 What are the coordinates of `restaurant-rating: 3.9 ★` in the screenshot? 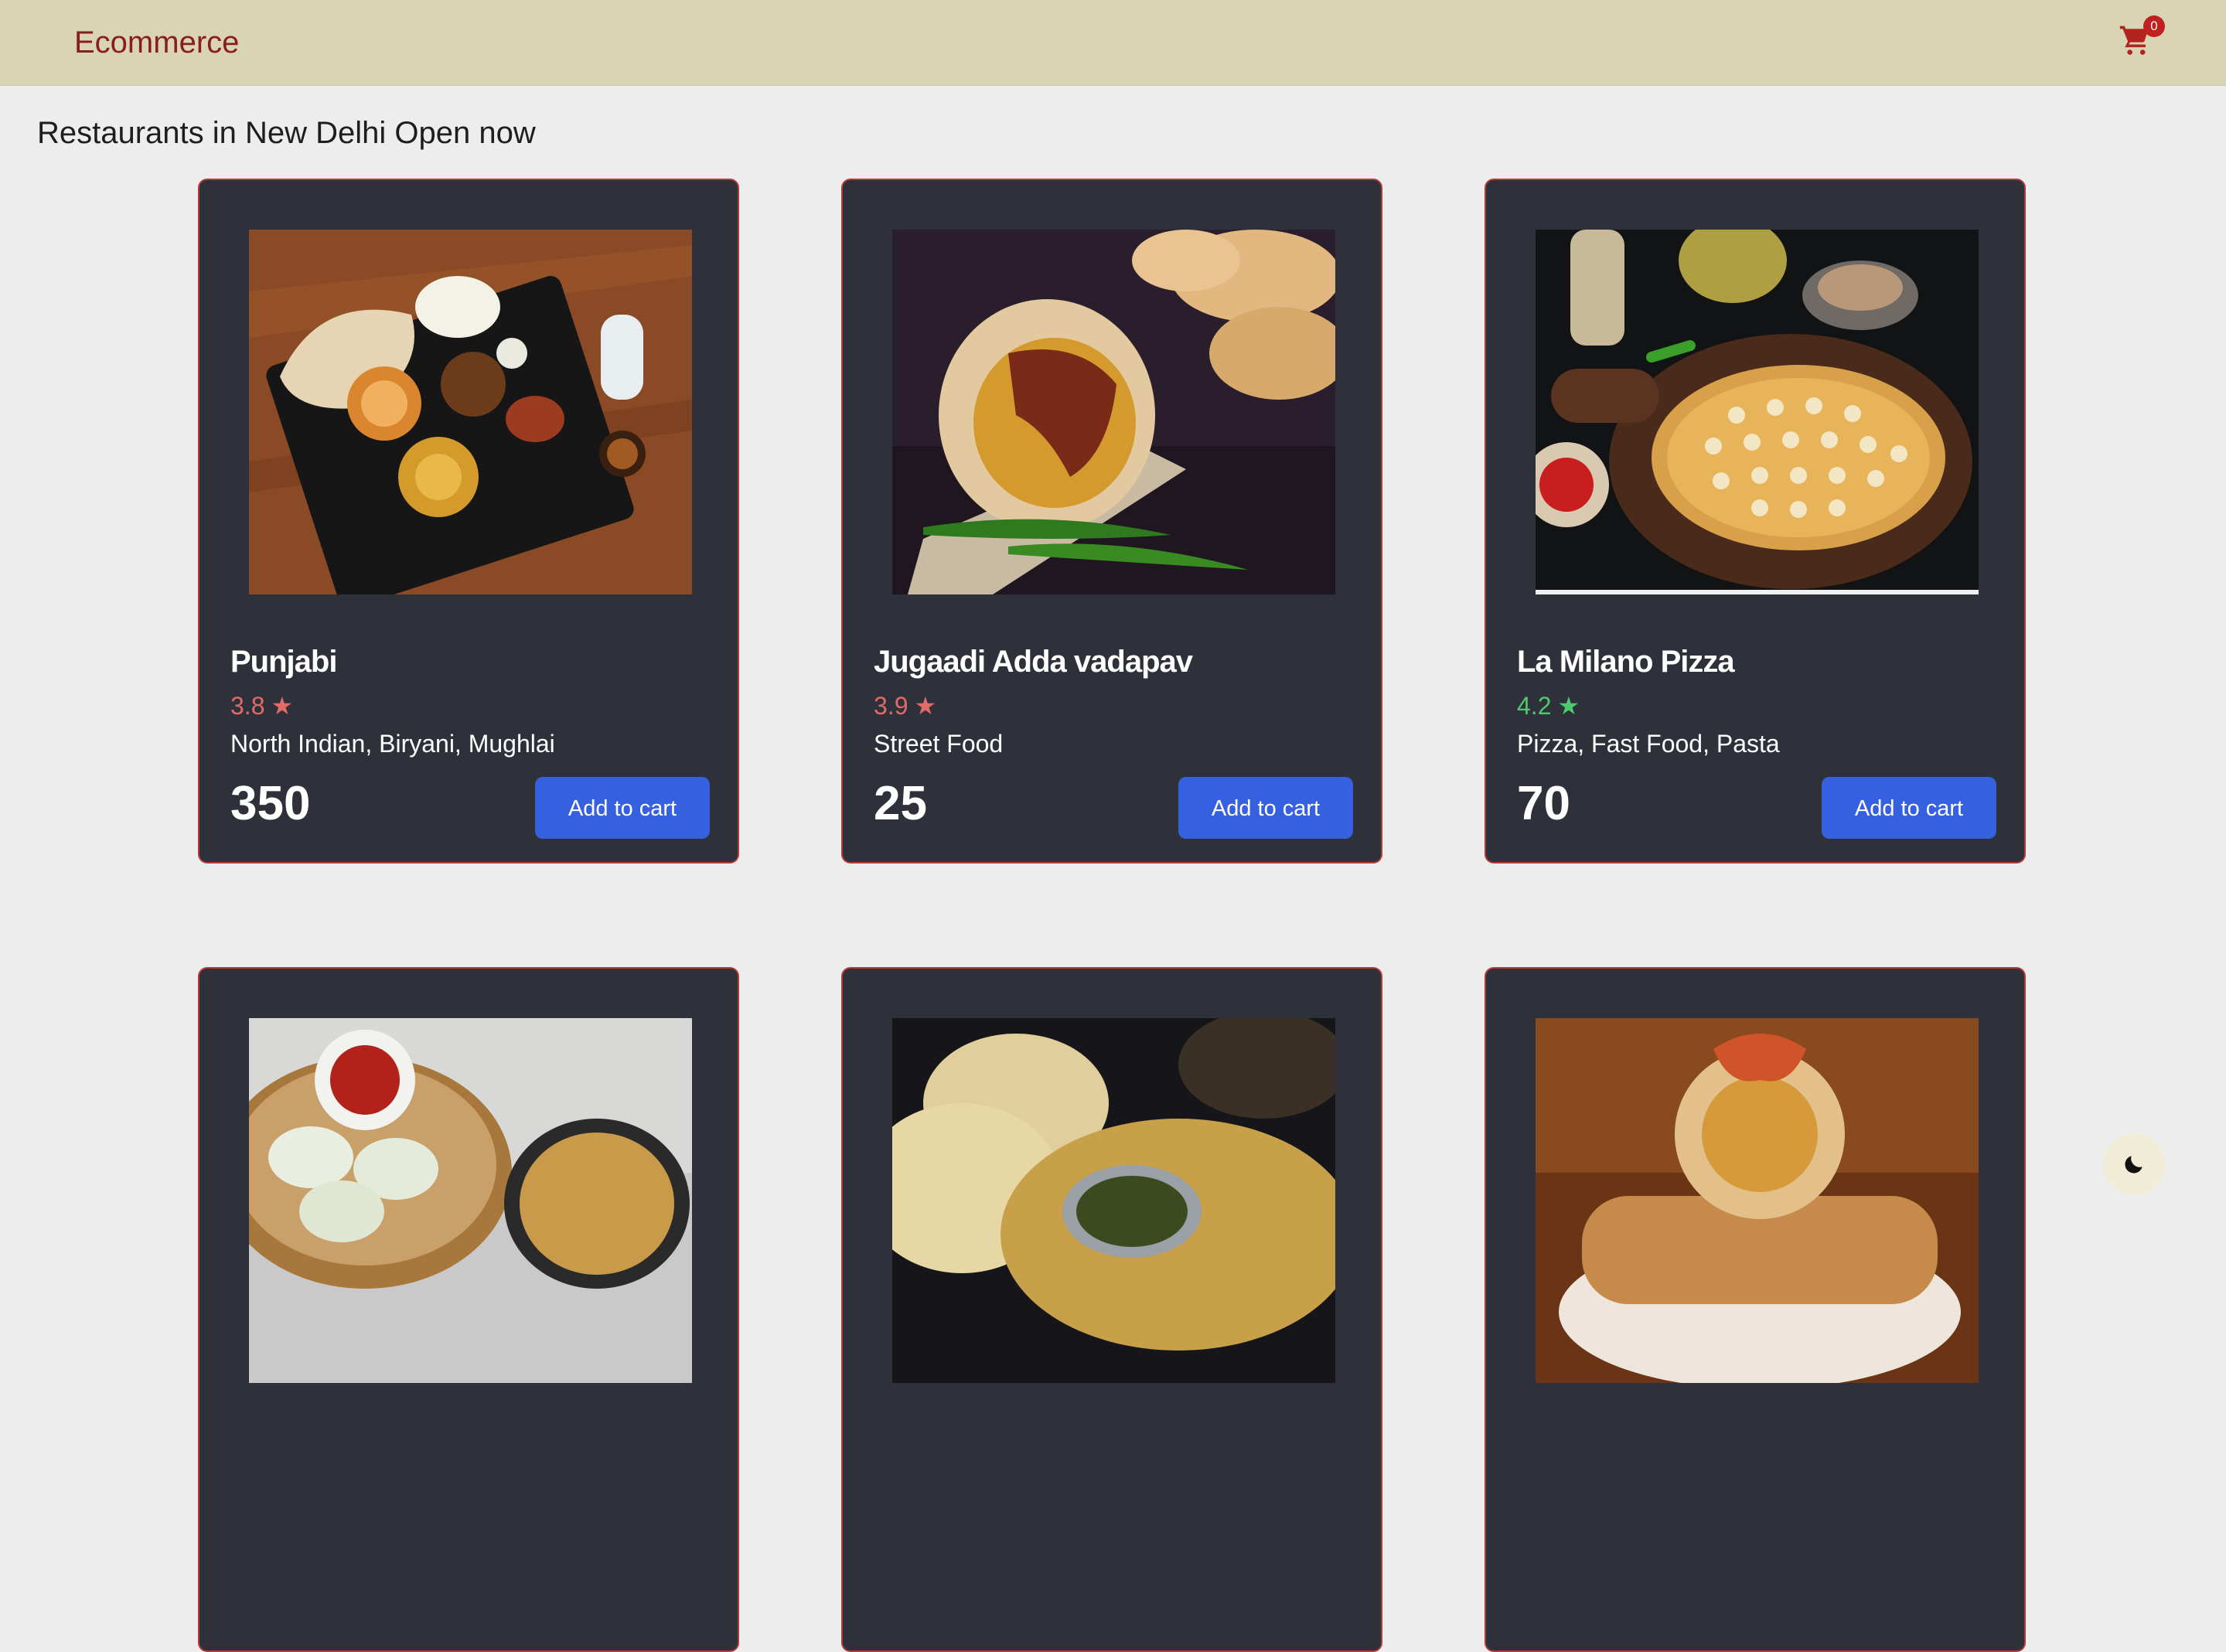 It's located at (905, 705).